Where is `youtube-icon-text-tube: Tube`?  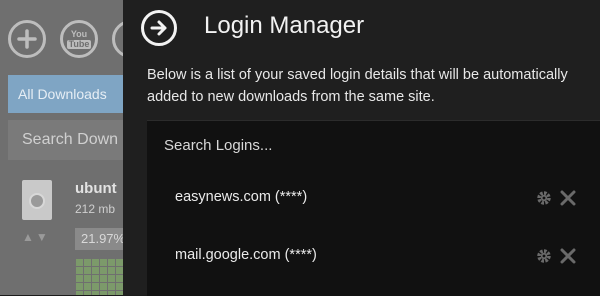
youtube-icon-text-tube: Tube is located at coordinates (79, 43).